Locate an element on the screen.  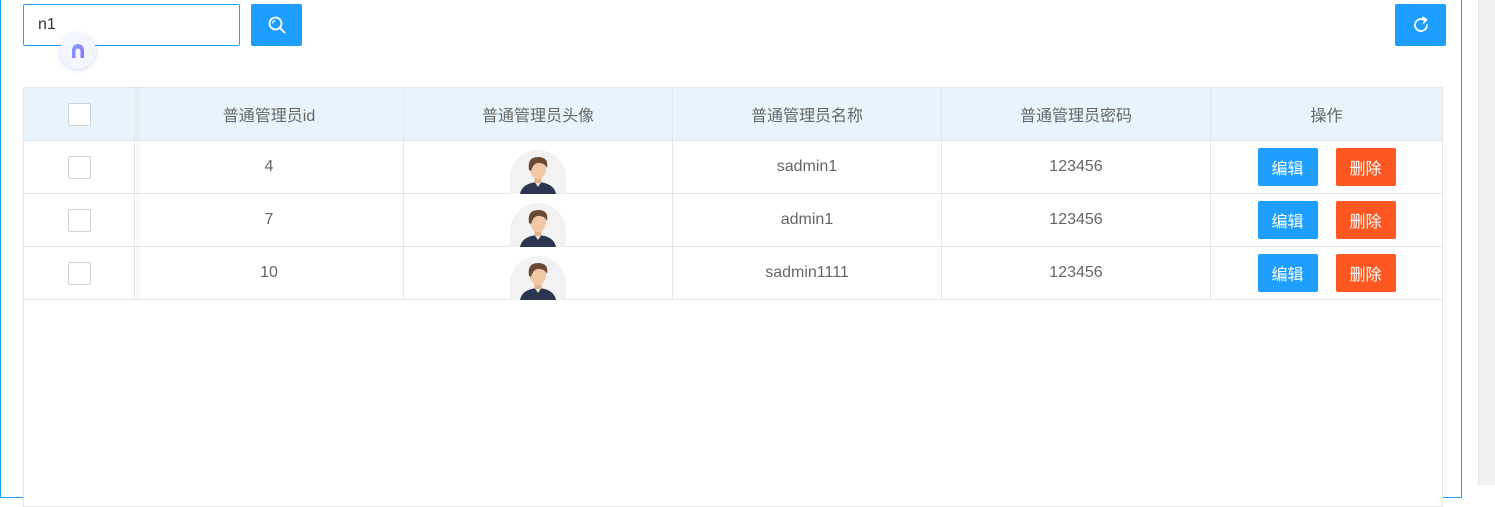
row-name: sadmin1111 is located at coordinates (807, 273).